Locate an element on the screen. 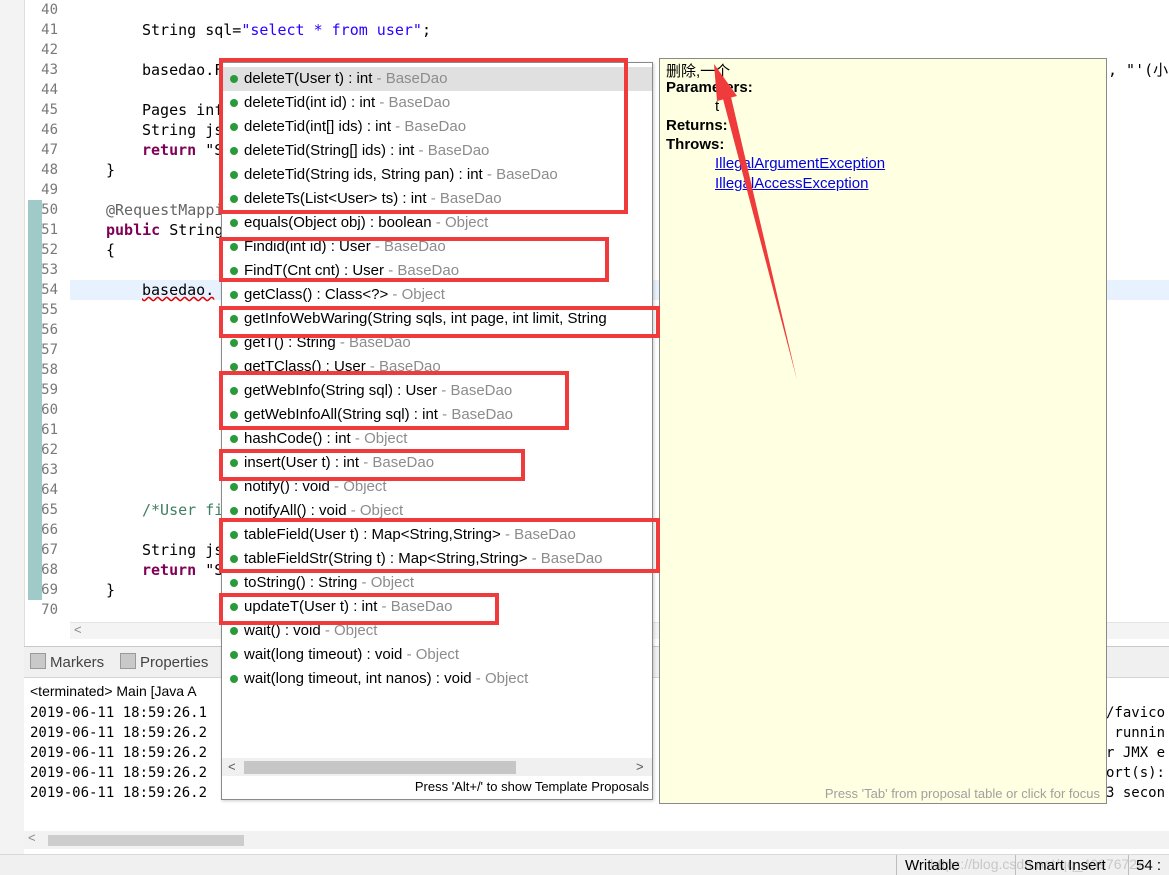  proposal-item: deleteT(User t) : int - BaseDao is located at coordinates (437, 79).